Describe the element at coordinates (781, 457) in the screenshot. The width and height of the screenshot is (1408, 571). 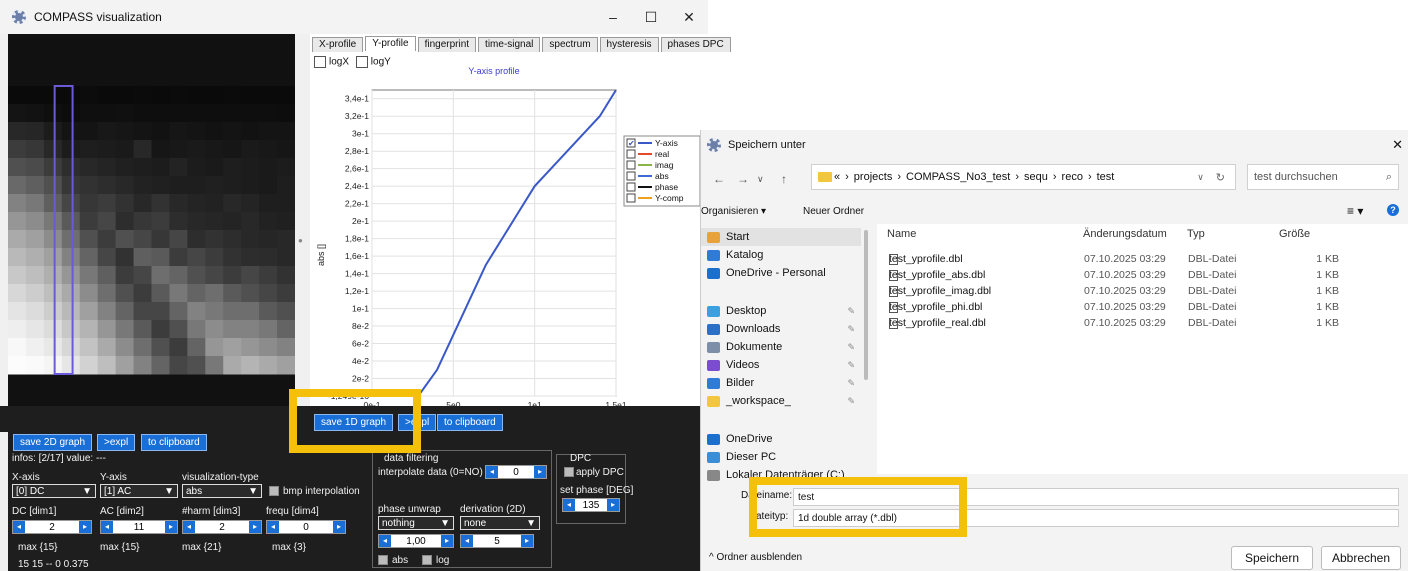
I see `sidebar-item-dieser-pc: Dieser PC` at that location.